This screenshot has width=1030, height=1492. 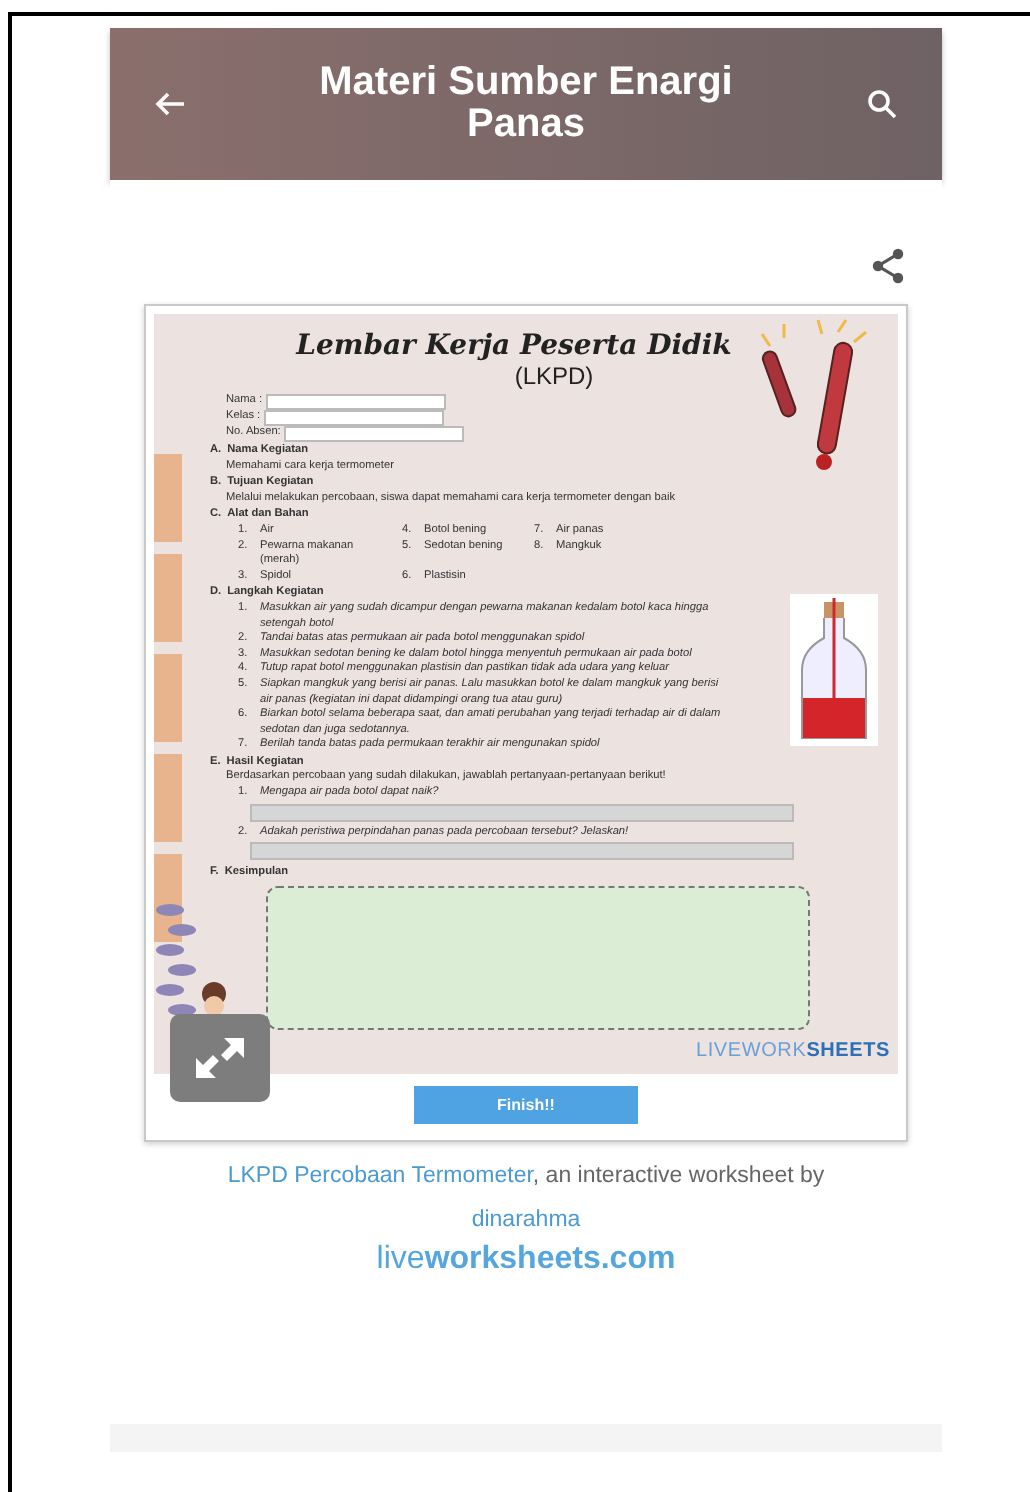 I want to click on site-link: liveworksheets.com, so click(x=526, y=1259).